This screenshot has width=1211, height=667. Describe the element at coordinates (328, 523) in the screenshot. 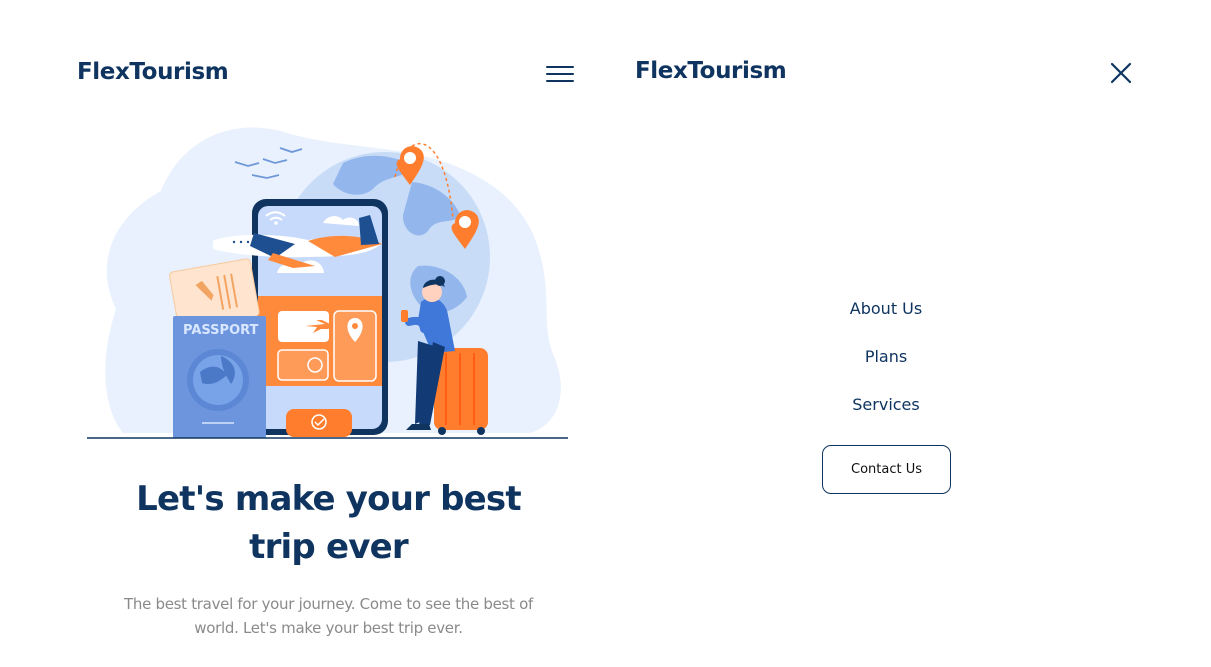

I see `hero-title: Let's make your best trip ever` at that location.